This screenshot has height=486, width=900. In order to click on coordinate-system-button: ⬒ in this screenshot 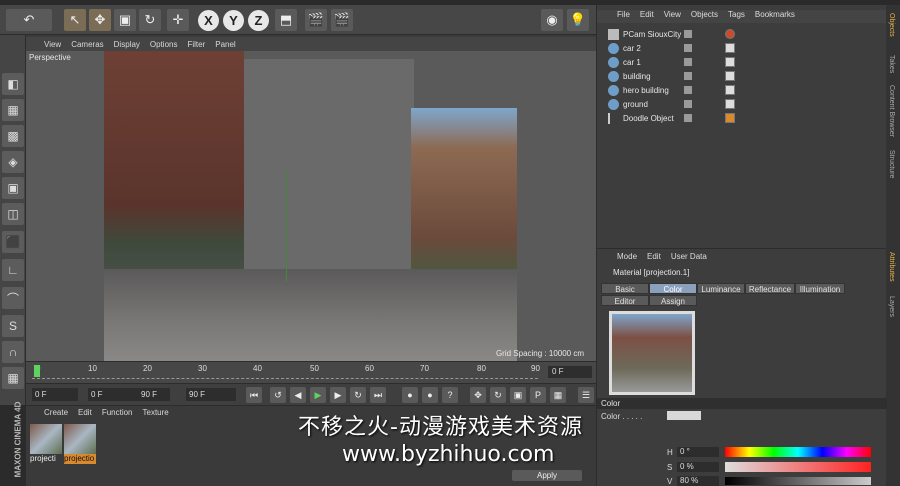, I will do `click(286, 20)`.